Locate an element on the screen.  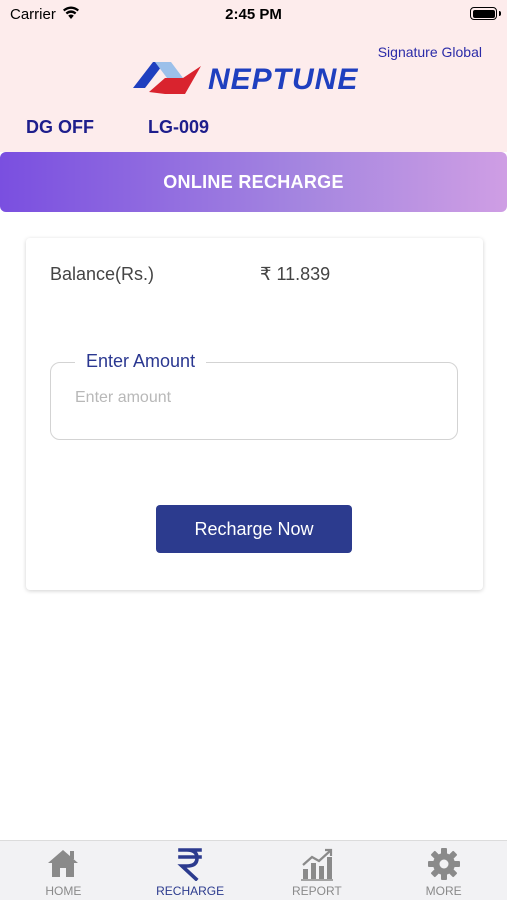
amount-input is located at coordinates (255, 398).